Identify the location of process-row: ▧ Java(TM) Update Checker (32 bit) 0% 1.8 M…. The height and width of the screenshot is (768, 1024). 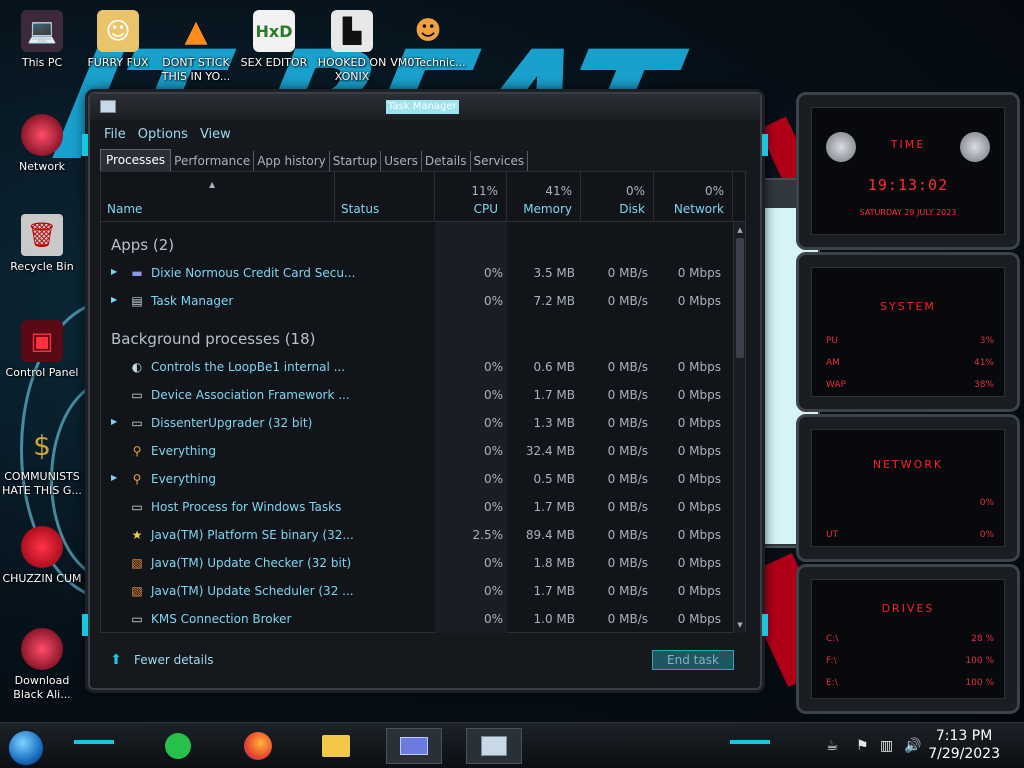
(417, 563).